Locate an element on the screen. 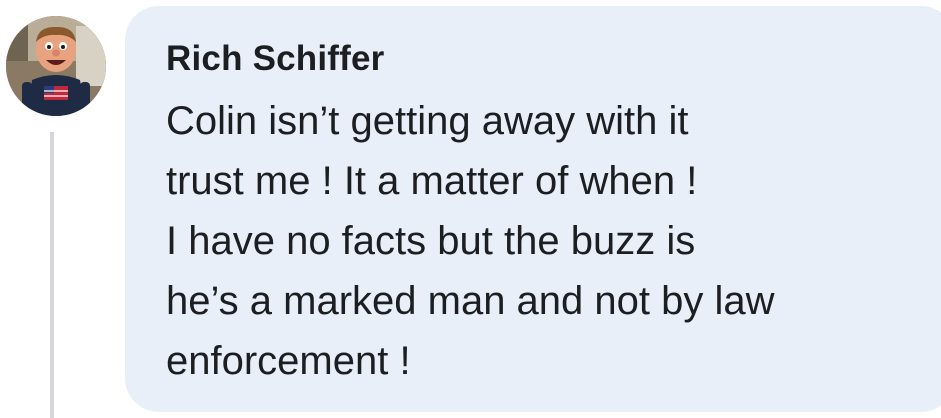 The image size is (941, 418). comment-line: he’s a marked man and not by law is located at coordinates (470, 301).